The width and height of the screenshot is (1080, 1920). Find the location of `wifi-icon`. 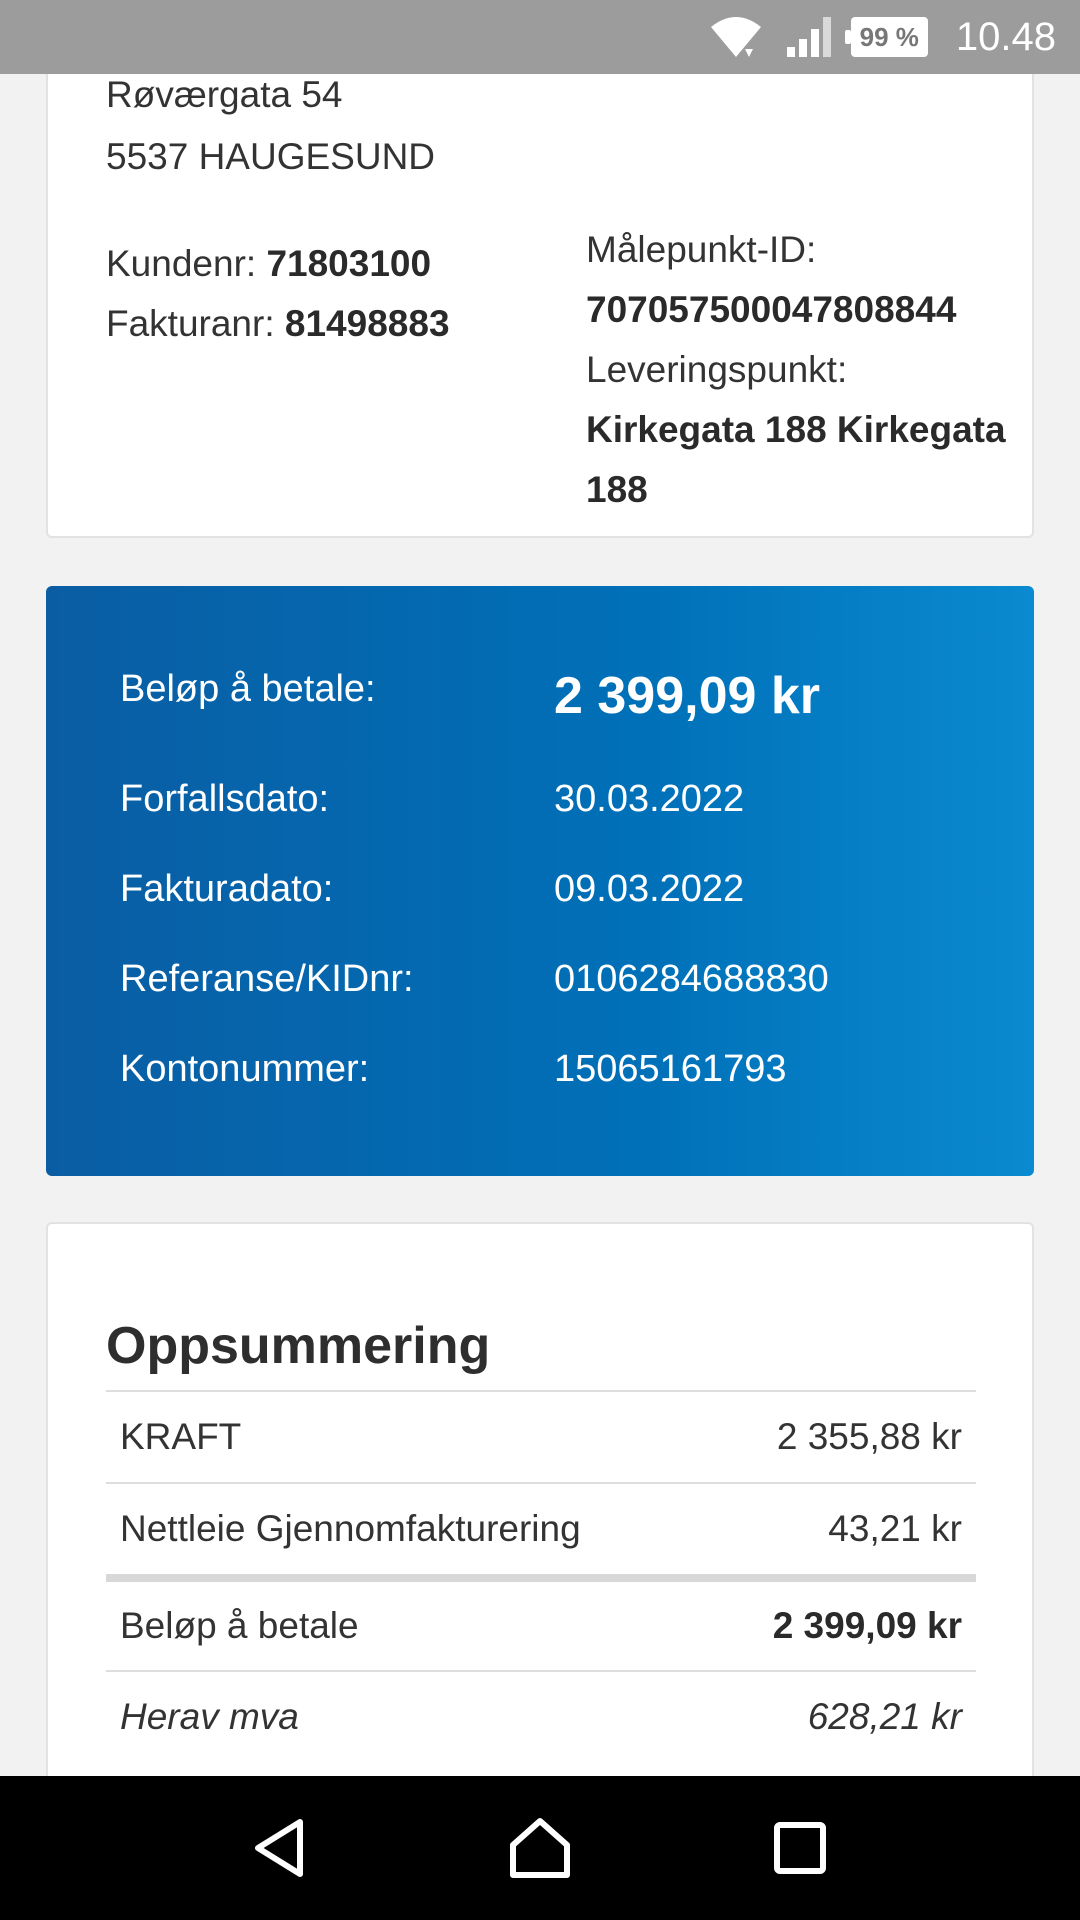

wifi-icon is located at coordinates (736, 37).